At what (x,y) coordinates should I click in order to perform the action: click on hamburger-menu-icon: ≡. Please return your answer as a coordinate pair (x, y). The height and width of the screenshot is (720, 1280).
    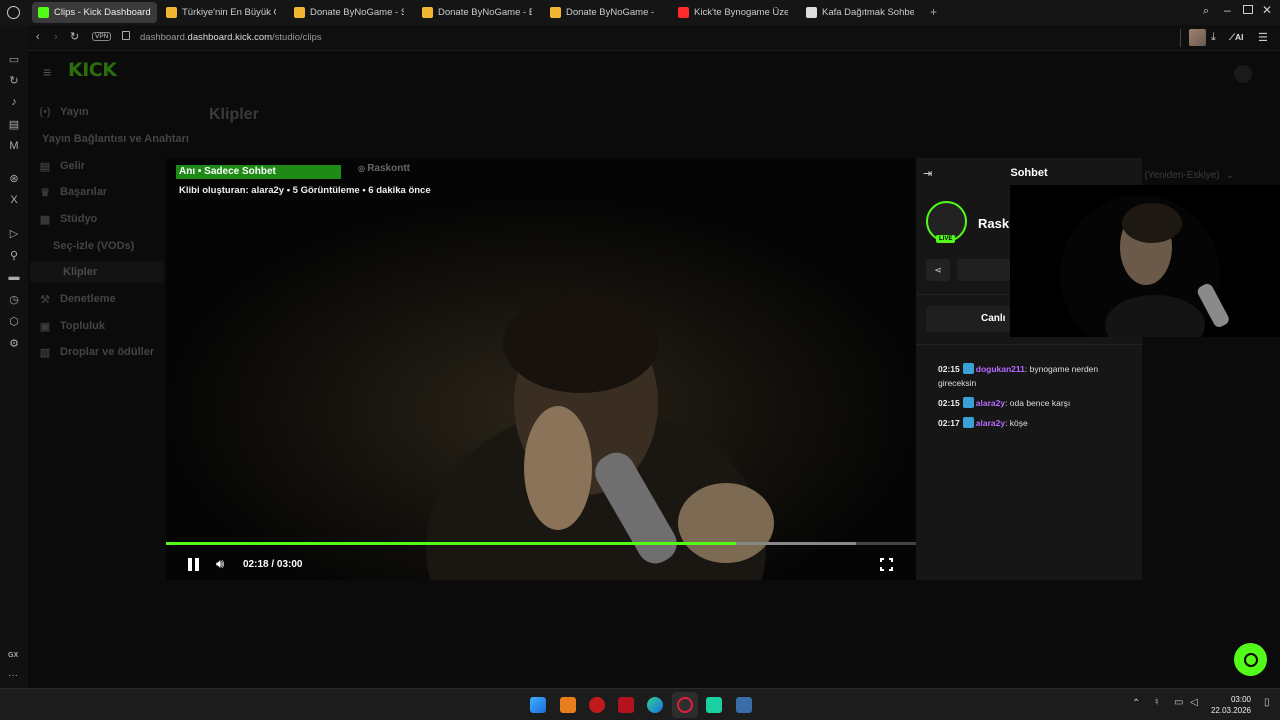
    Looking at the image, I should click on (47, 72).